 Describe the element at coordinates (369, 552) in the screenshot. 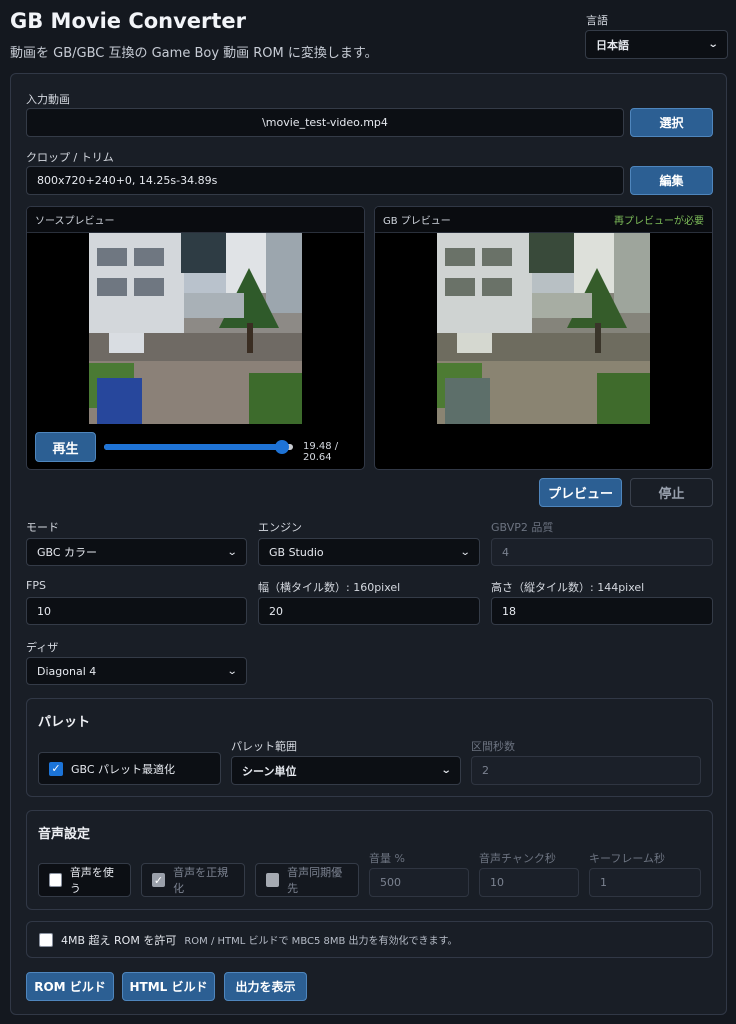

I see `engine-select: GB Studio ⌄` at that location.